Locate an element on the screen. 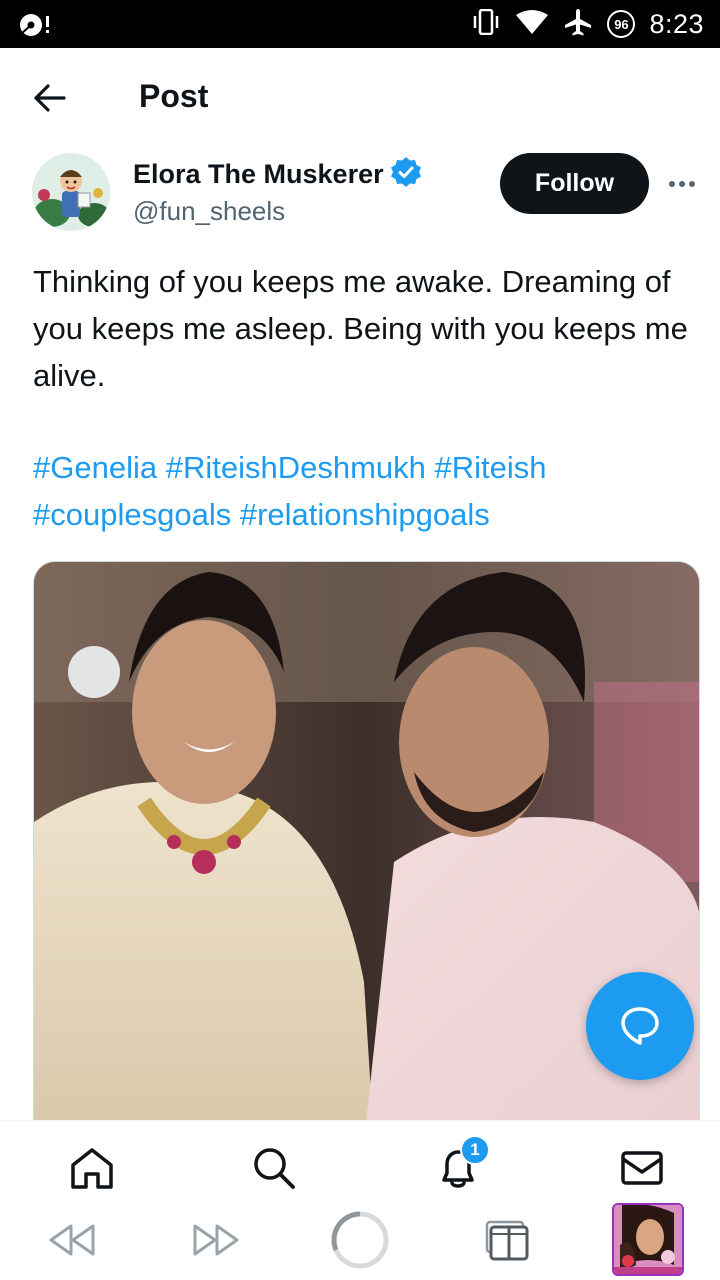 This screenshot has height=1280, width=720. page-title: Post is located at coordinates (174, 96).